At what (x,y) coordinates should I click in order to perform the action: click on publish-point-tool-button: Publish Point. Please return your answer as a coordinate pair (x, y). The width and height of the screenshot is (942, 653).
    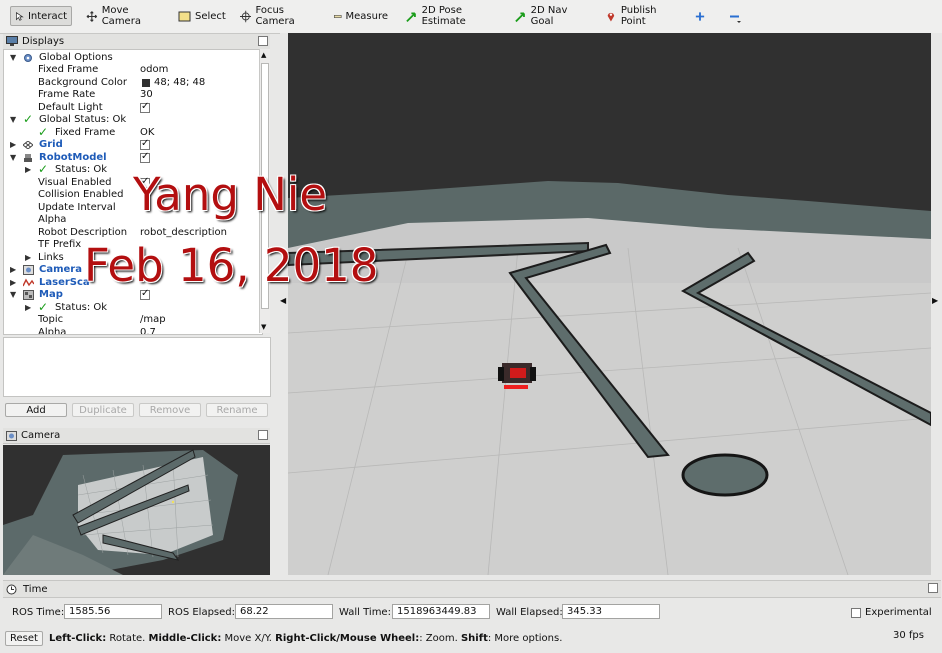
    Looking at the image, I should click on (642, 16).